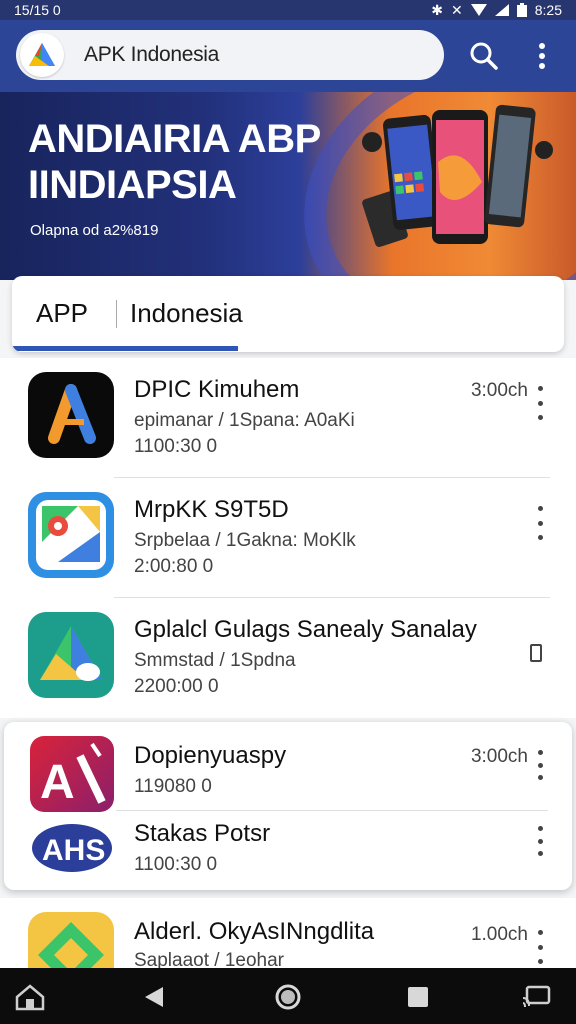 The image size is (576, 1024). Describe the element at coordinates (499, 934) in the screenshot. I see `app-time: 1.00ch` at that location.